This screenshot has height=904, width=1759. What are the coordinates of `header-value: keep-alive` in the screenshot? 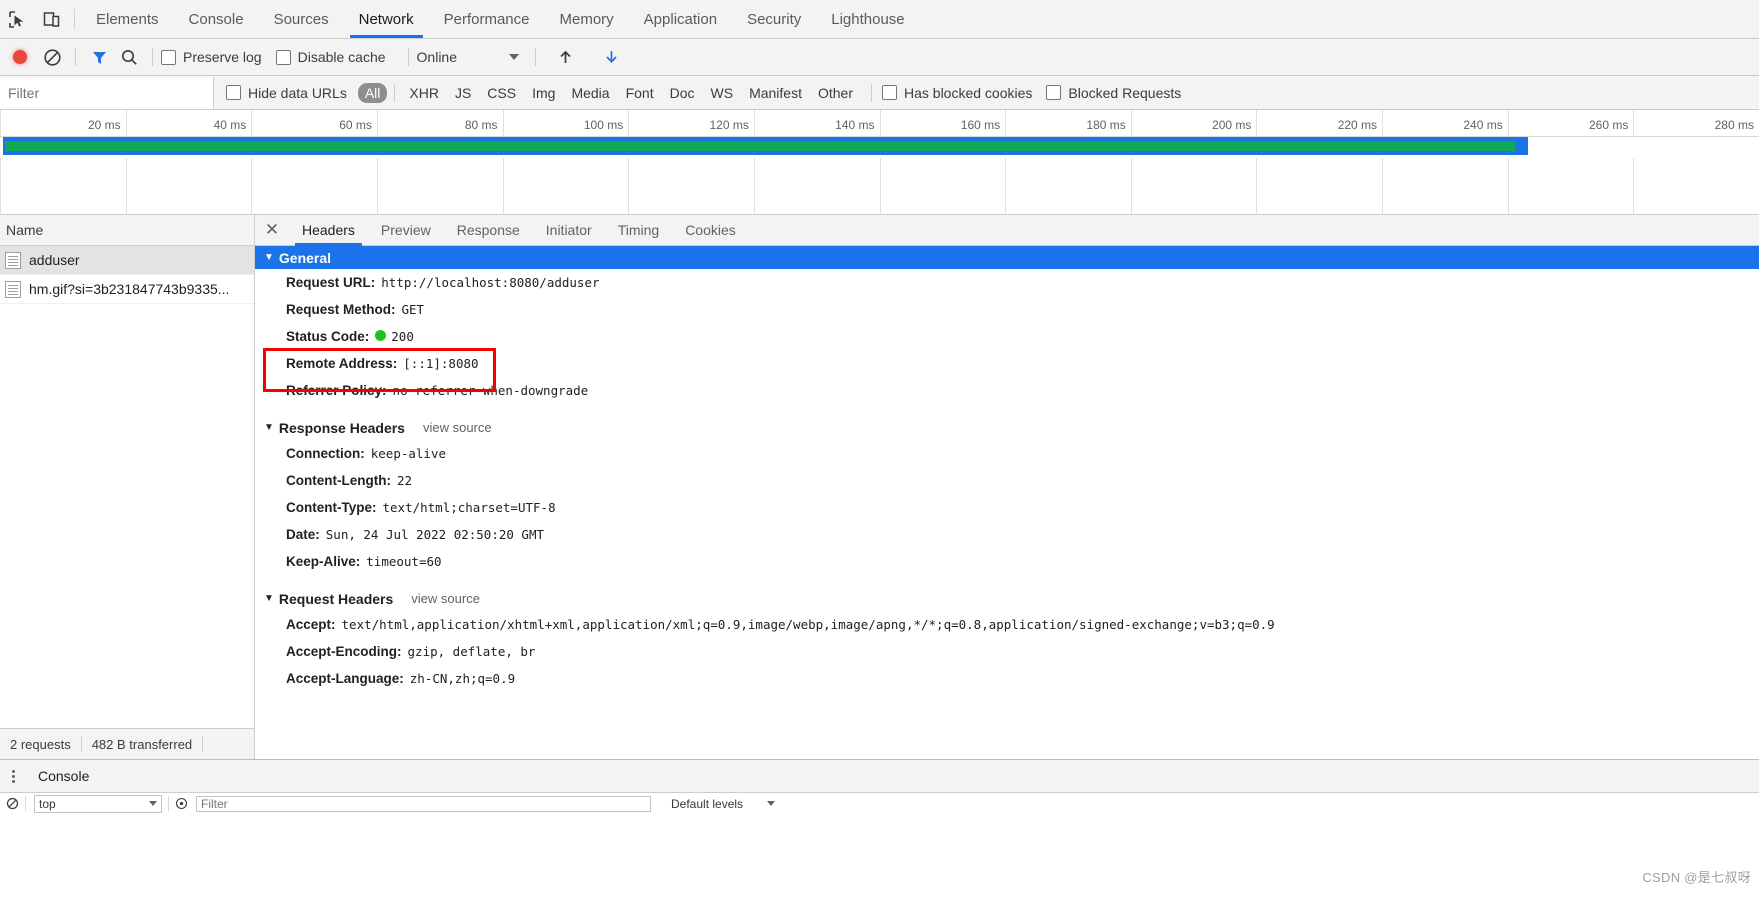 It's located at (408, 453).